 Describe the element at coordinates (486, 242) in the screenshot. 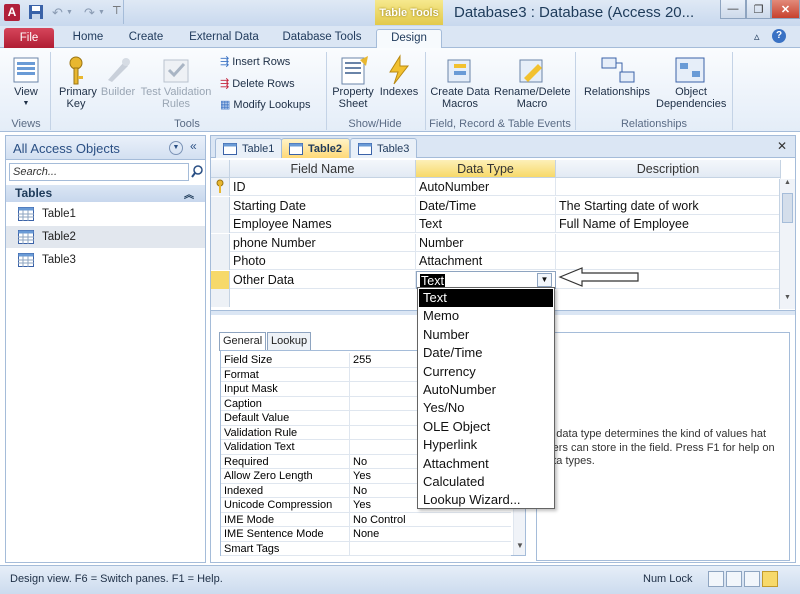

I see `data-type-cell: Number` at that location.